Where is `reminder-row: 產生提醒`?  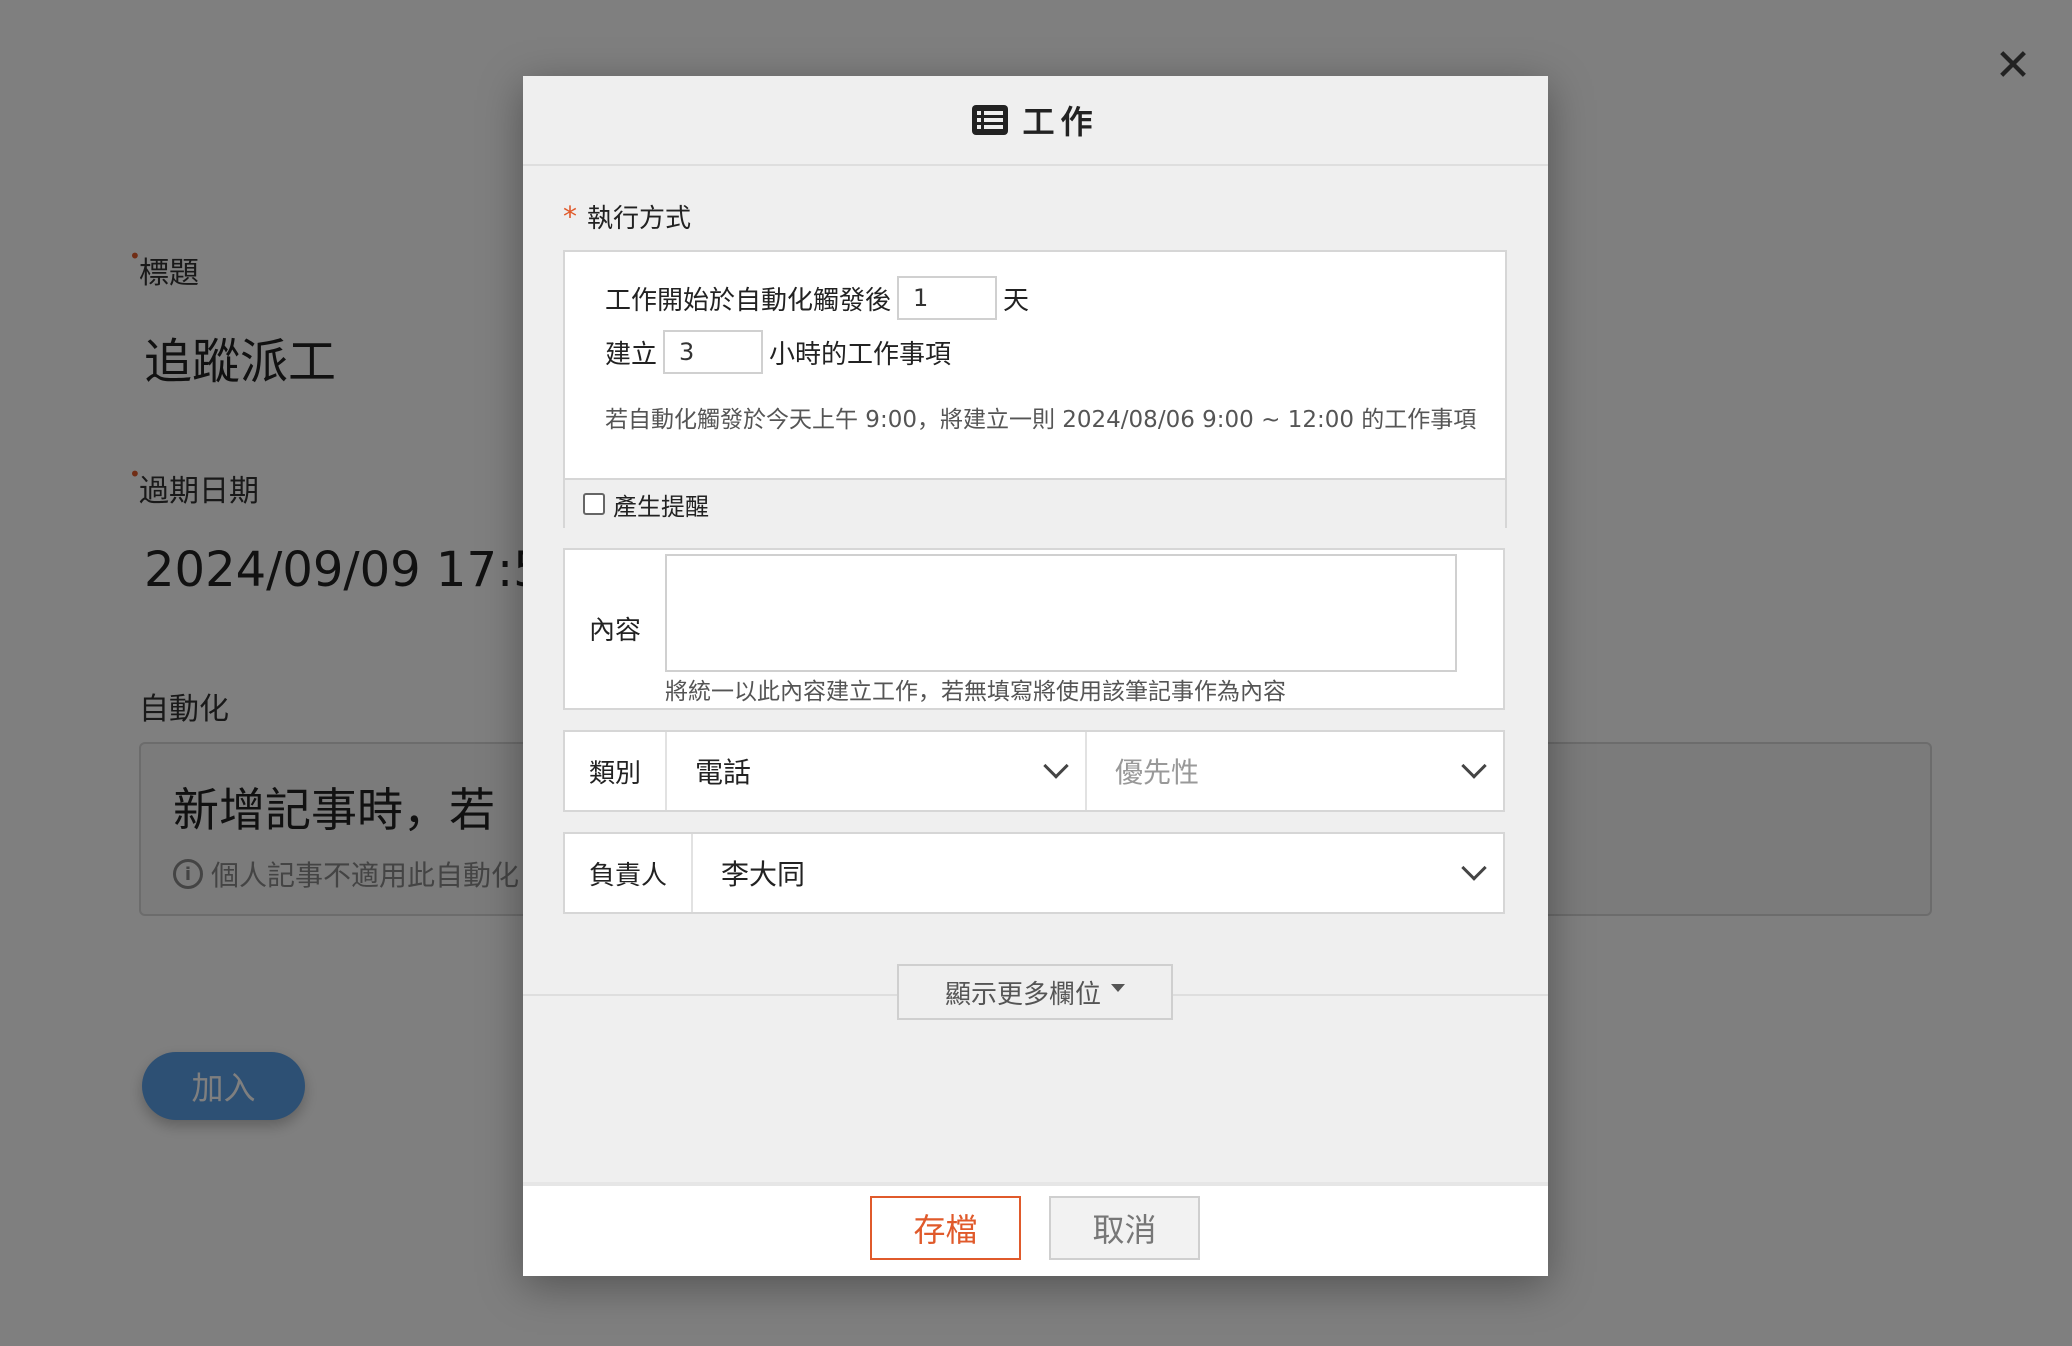 reminder-row: 產生提醒 is located at coordinates (1035, 503).